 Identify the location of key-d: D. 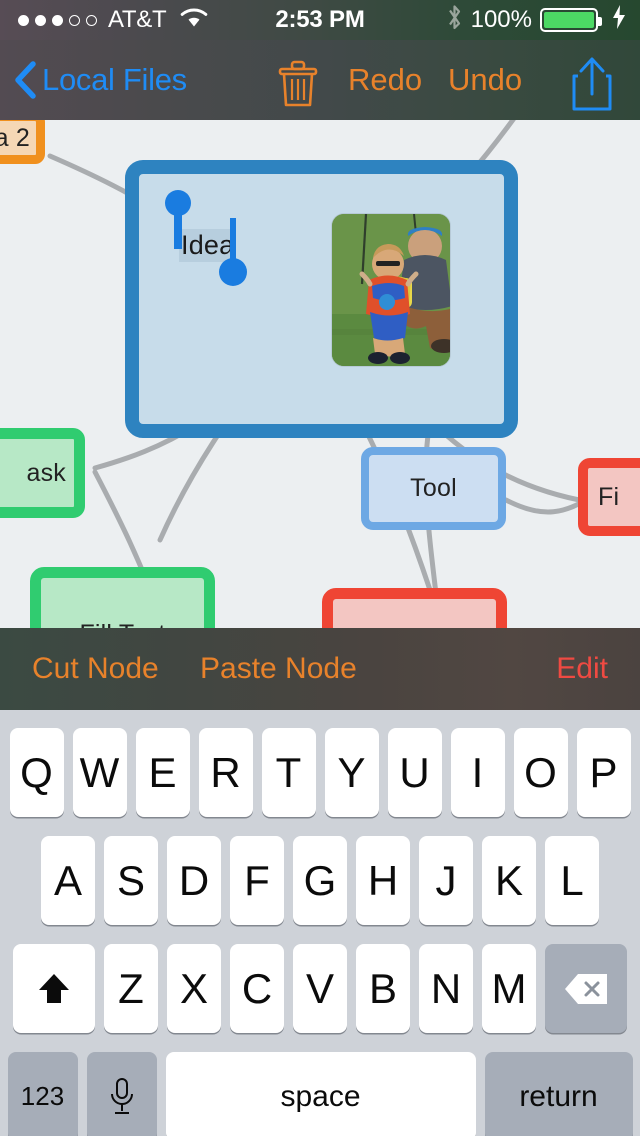
(194, 880).